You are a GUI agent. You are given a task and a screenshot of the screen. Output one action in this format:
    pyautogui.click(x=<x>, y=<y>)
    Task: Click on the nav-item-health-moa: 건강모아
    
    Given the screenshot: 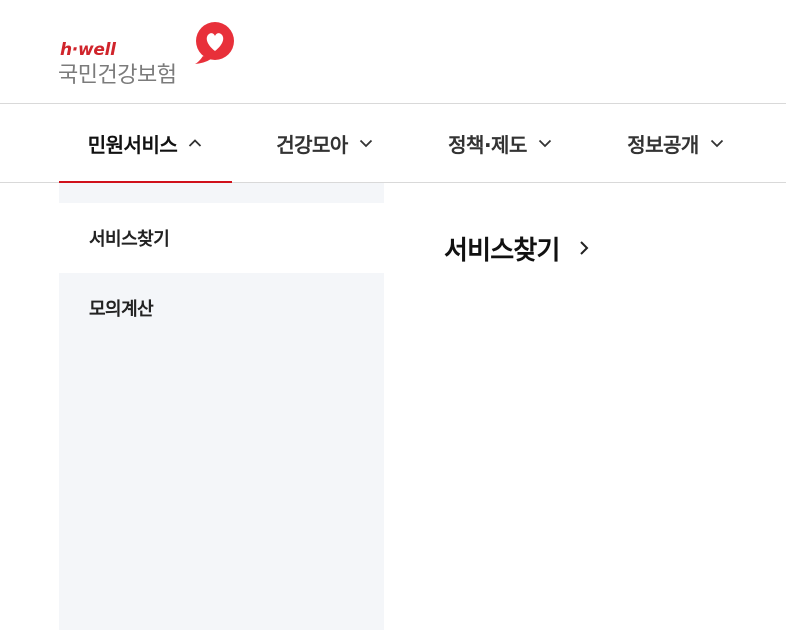 What is the action you would take?
    pyautogui.click(x=325, y=143)
    